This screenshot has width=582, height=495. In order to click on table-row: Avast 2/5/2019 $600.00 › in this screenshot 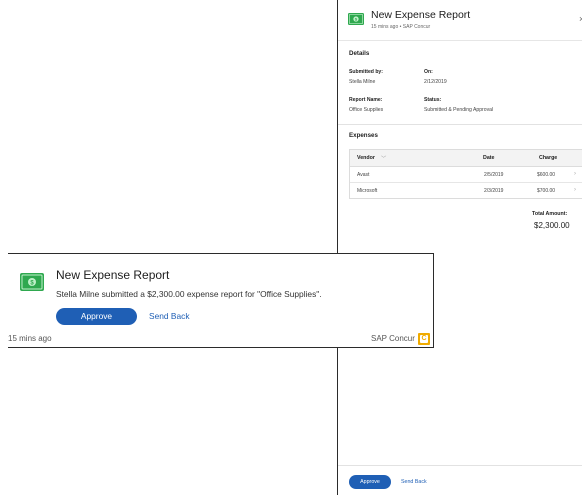, I will do `click(466, 175)`.